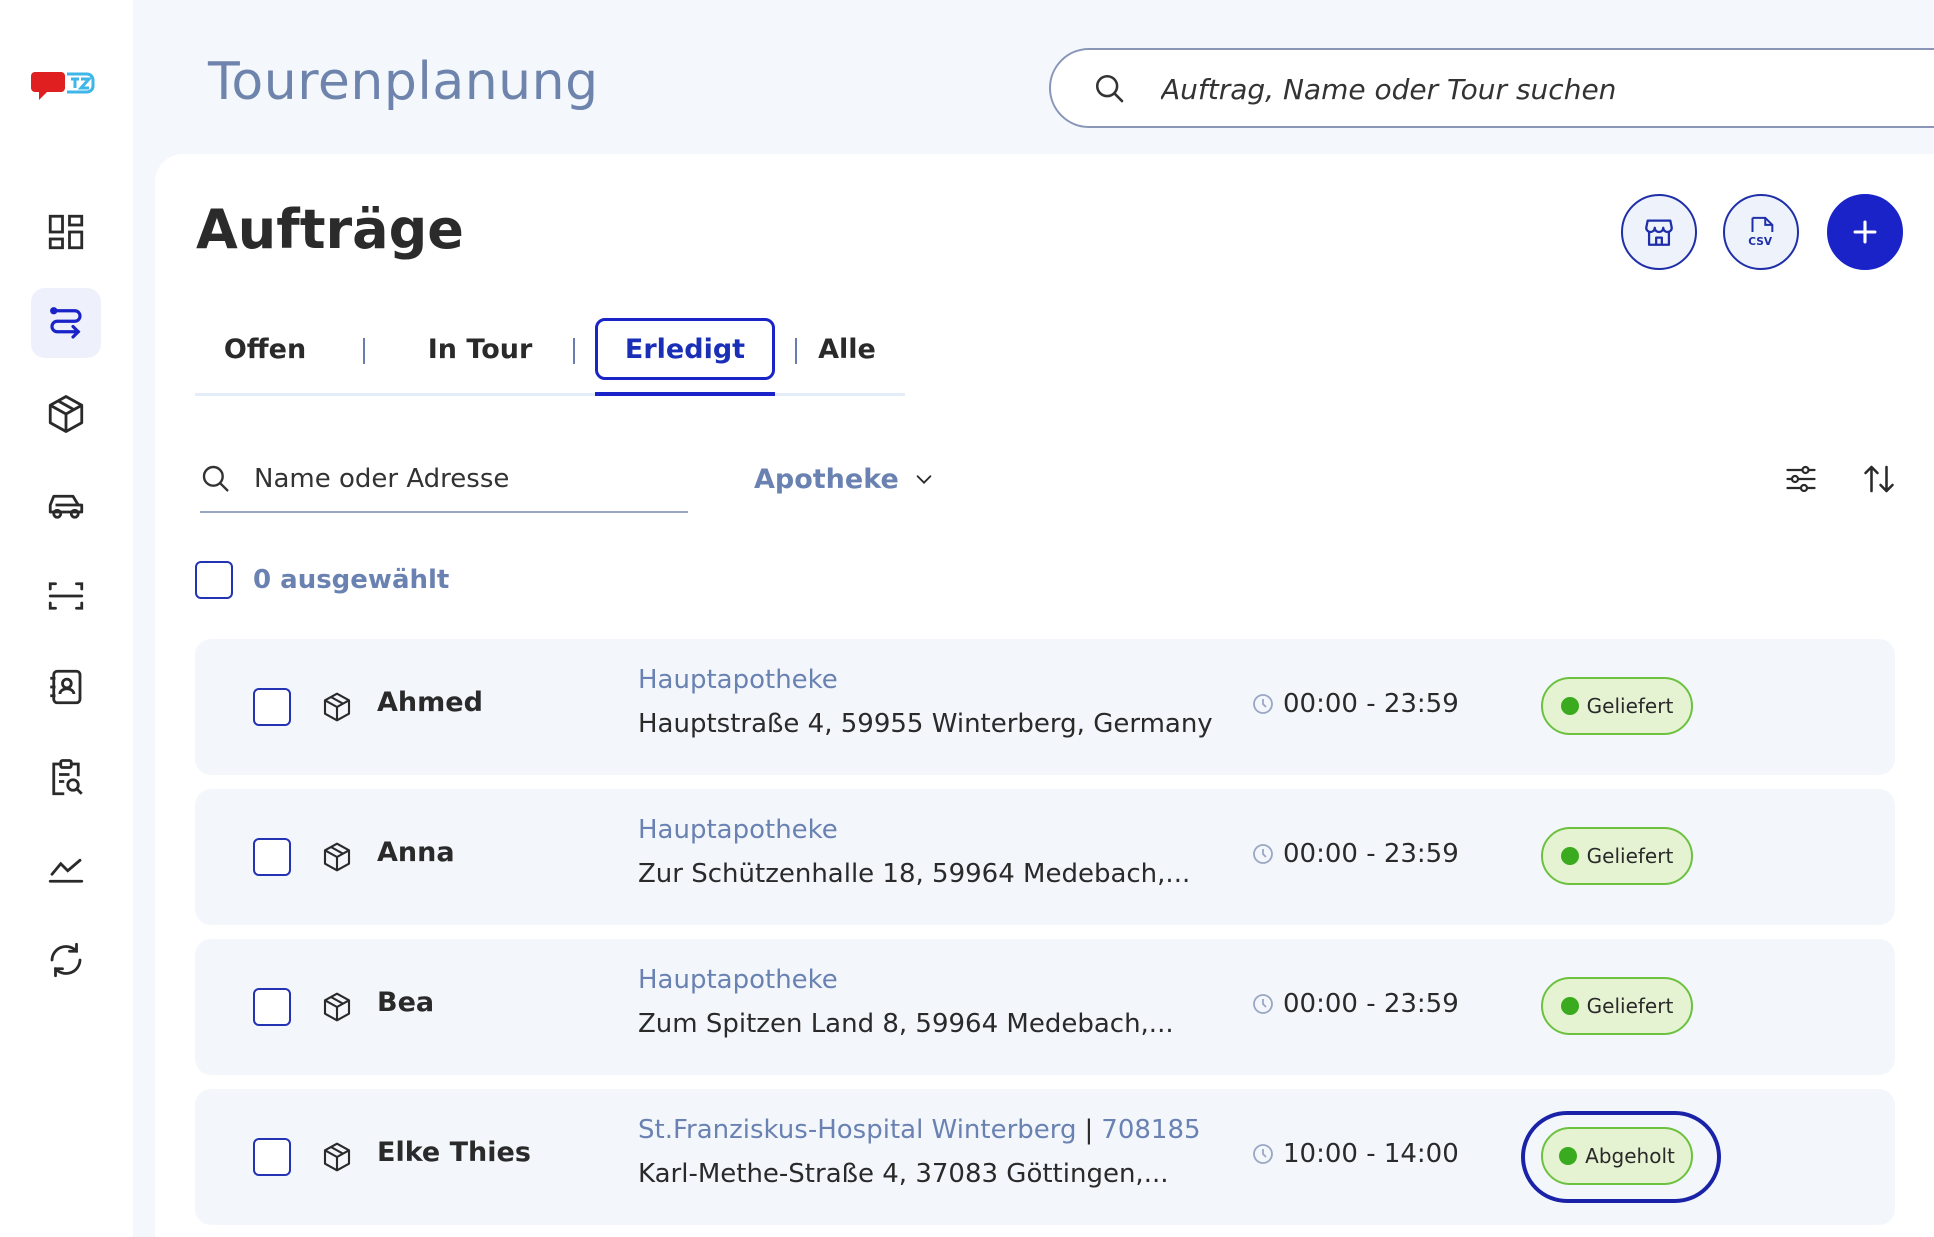 The width and height of the screenshot is (1934, 1237). Describe the element at coordinates (847, 349) in the screenshot. I see `tab-alle: Alle` at that location.